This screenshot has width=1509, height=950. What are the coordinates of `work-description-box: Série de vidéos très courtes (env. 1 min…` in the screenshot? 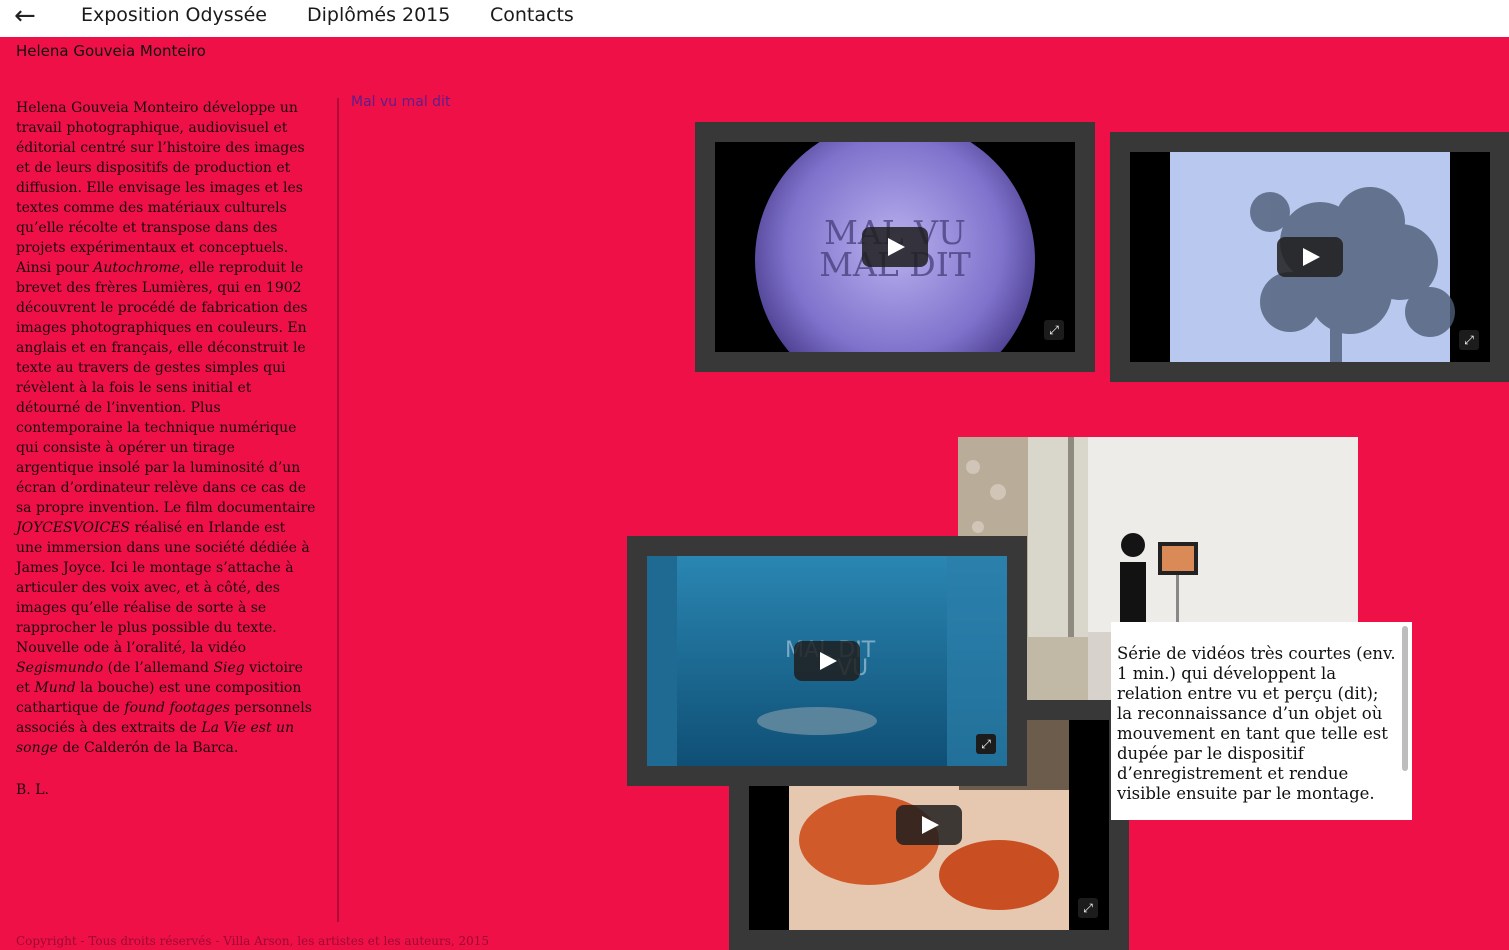 It's located at (1261, 721).